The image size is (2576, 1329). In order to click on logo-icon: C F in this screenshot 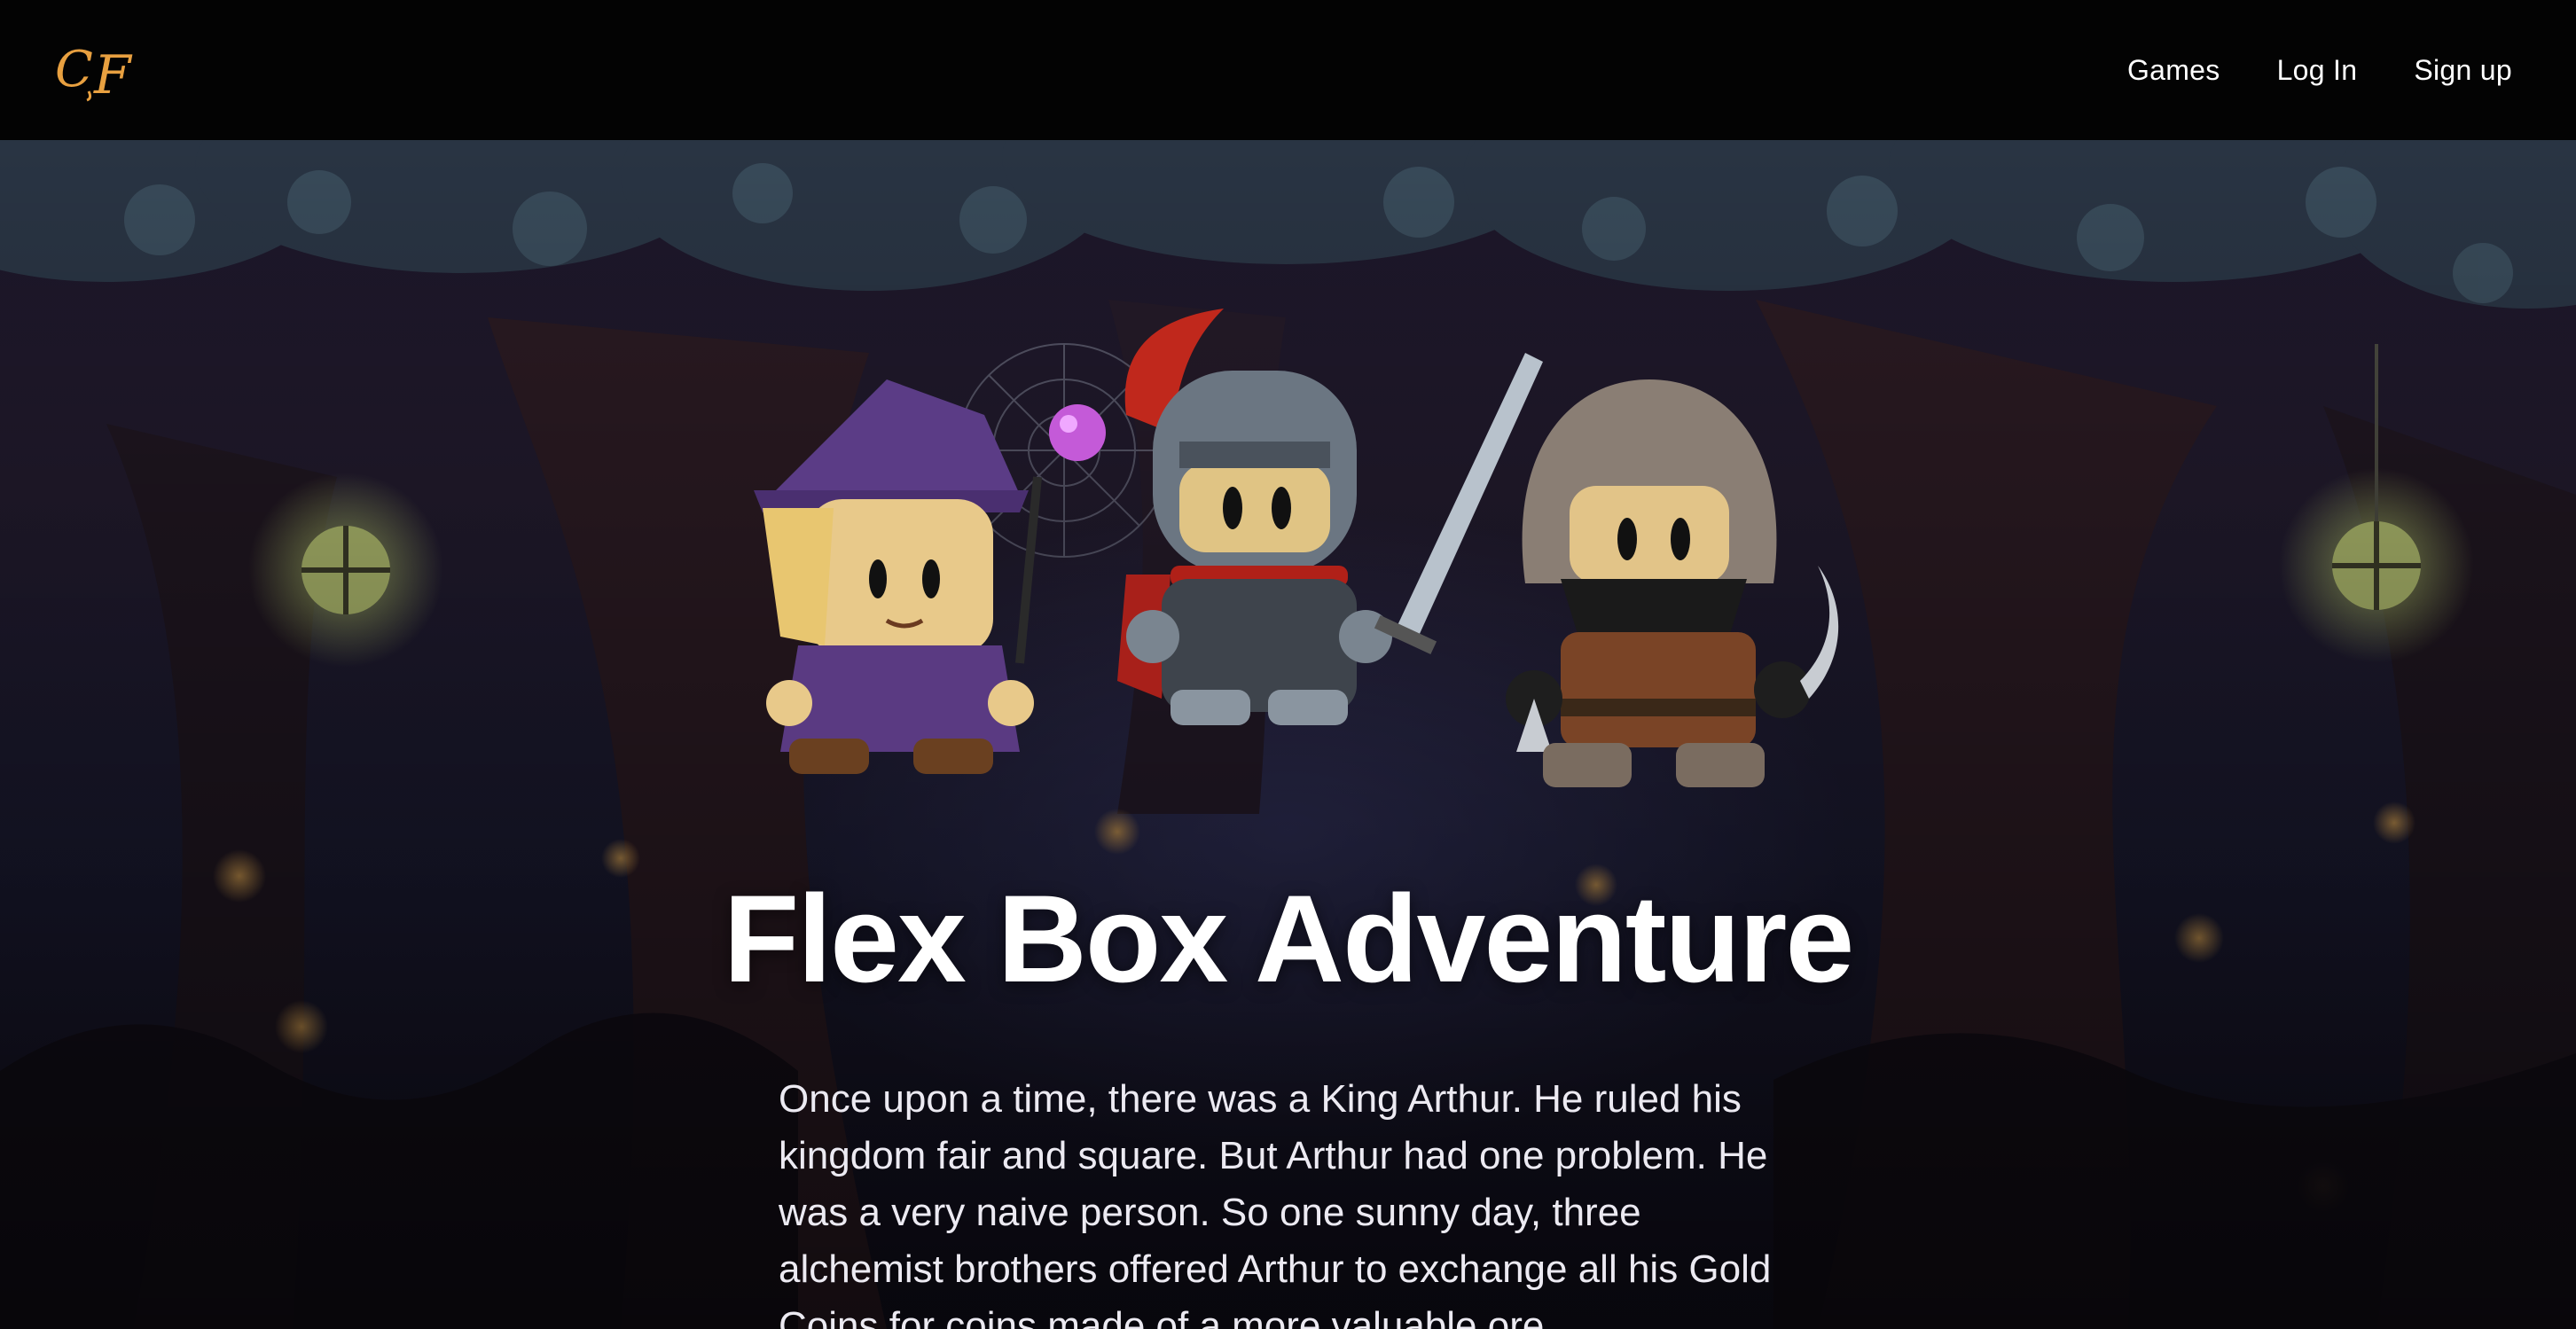, I will do `click(94, 72)`.